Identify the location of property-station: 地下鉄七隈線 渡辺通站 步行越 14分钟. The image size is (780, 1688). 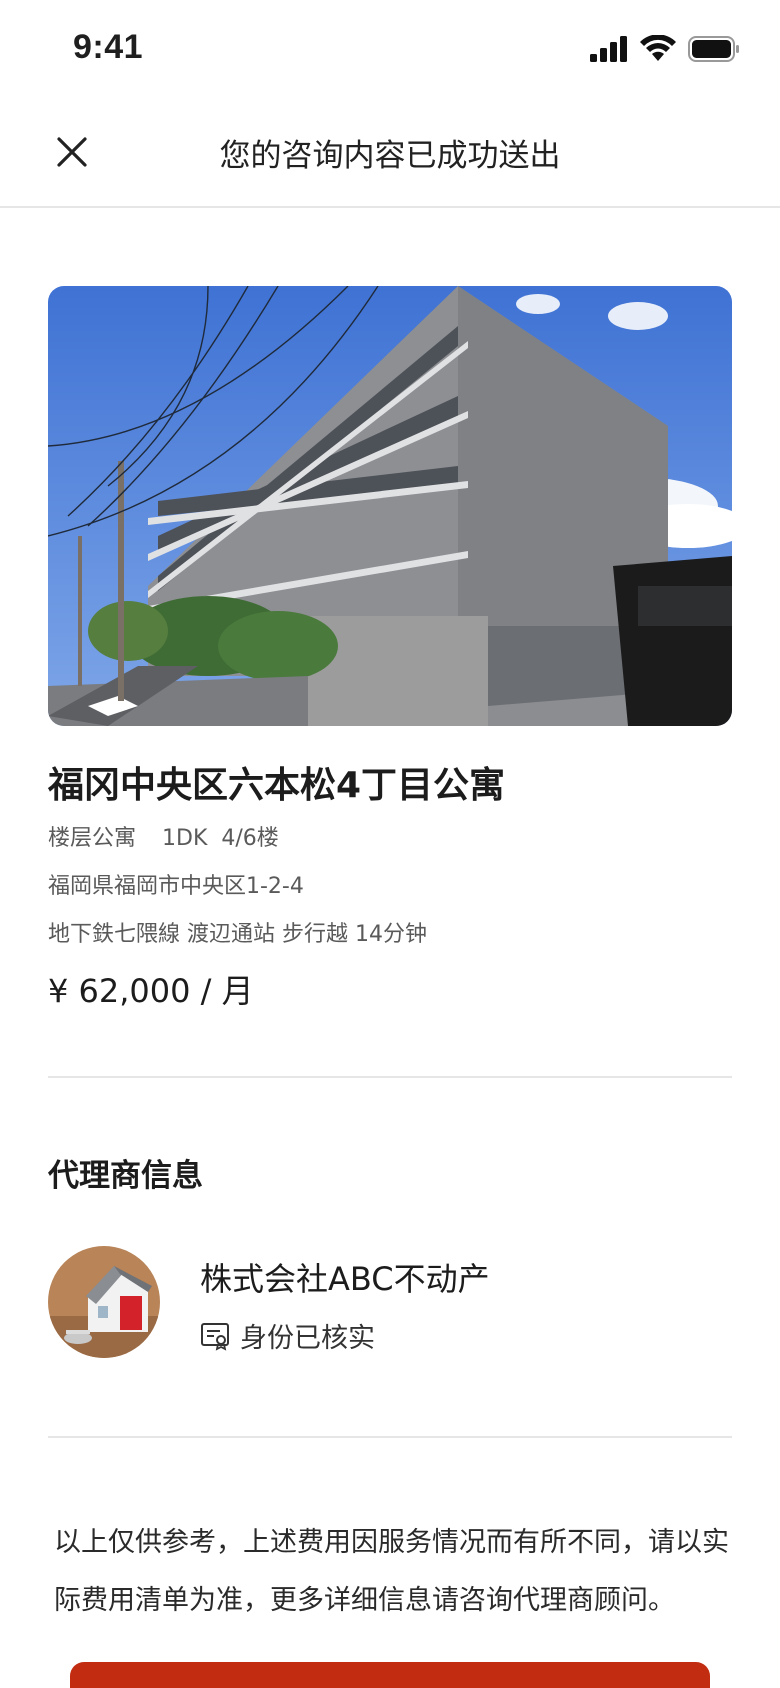
(237, 934).